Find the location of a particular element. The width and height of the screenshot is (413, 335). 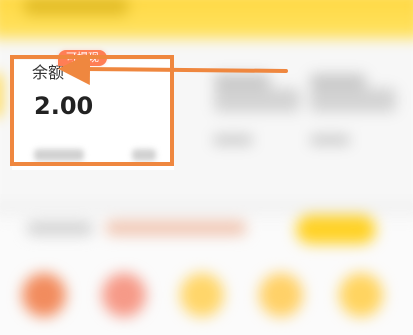

blurred-action-button is located at coordinates (336, 229).